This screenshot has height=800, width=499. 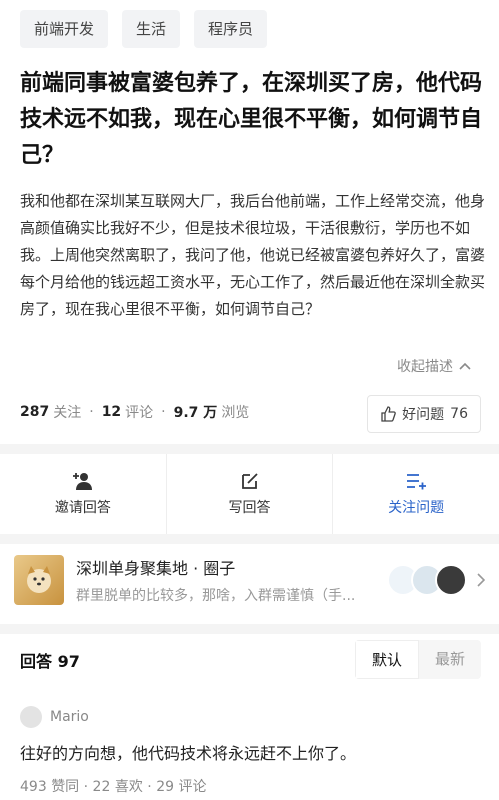 I want to click on invite-answer-label: 邀请回答, so click(x=82, y=508).